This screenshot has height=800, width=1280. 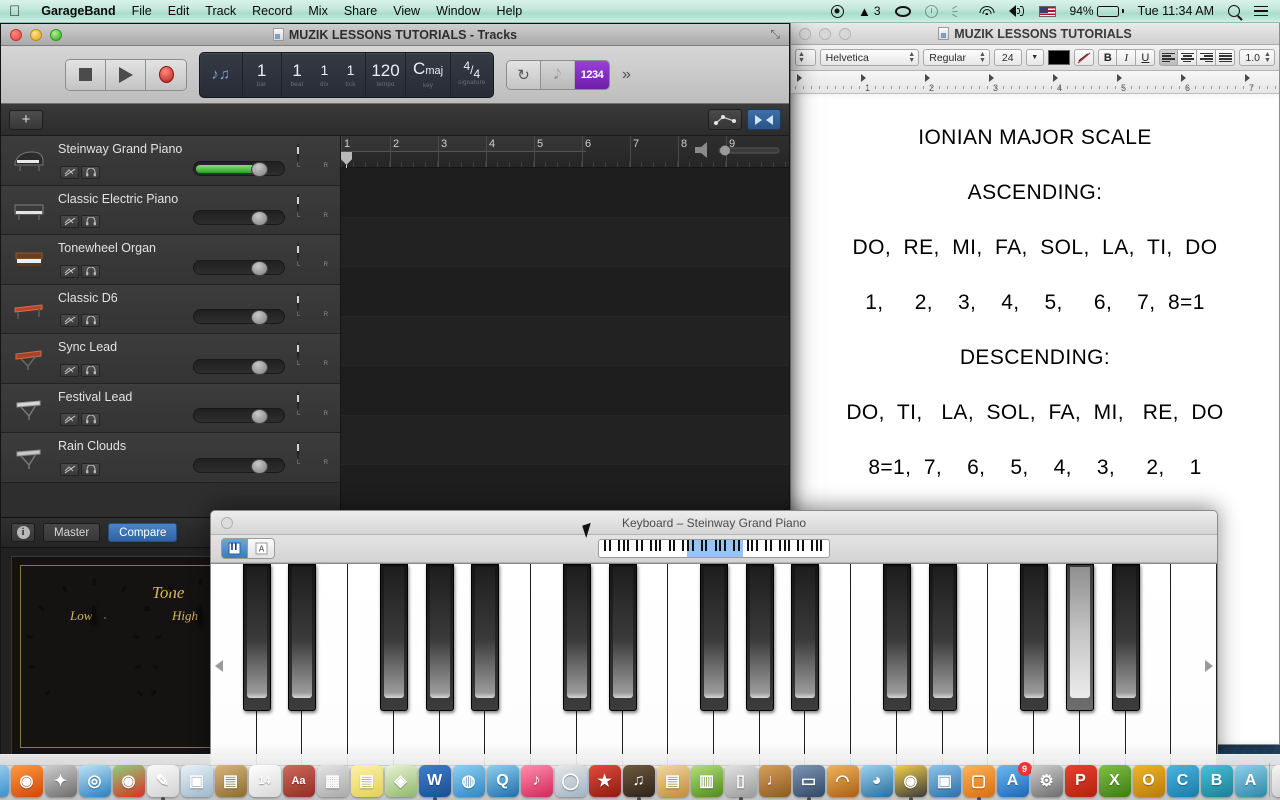 I want to click on menu-item-share: Share, so click(x=360, y=11).